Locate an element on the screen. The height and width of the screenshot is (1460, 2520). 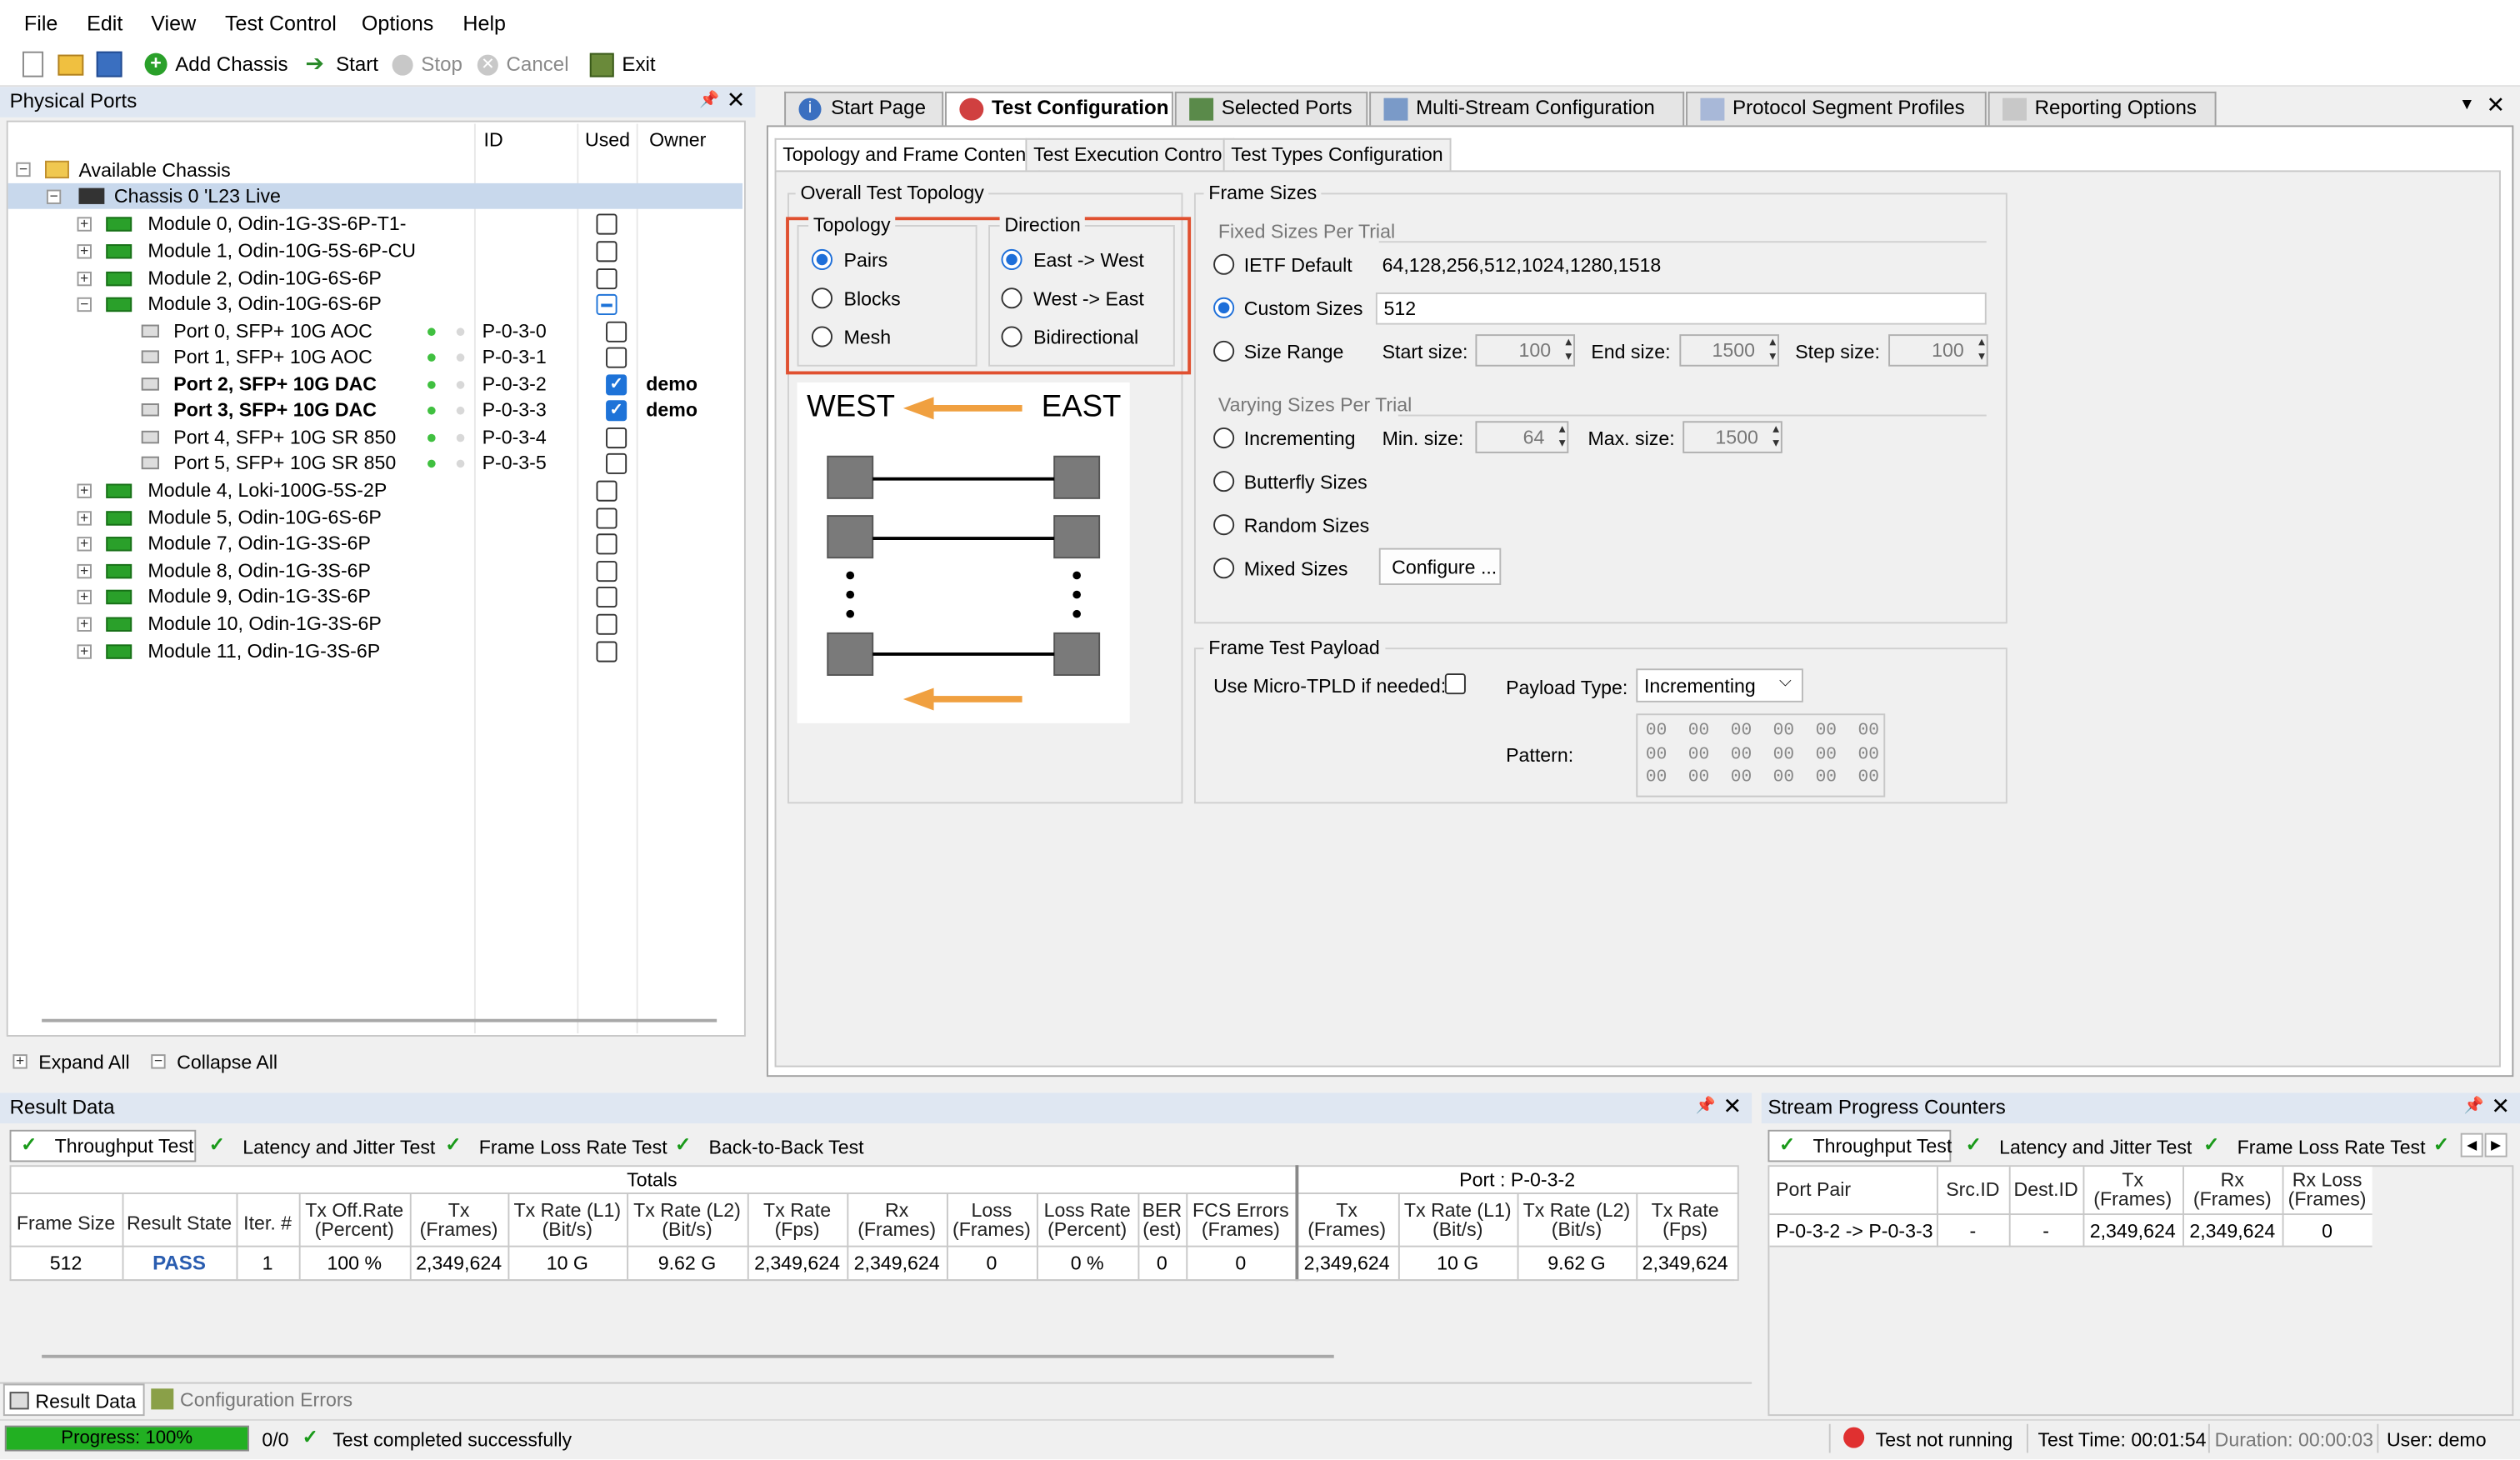
result-pin-icon: 📌 is located at coordinates (1706, 1106).